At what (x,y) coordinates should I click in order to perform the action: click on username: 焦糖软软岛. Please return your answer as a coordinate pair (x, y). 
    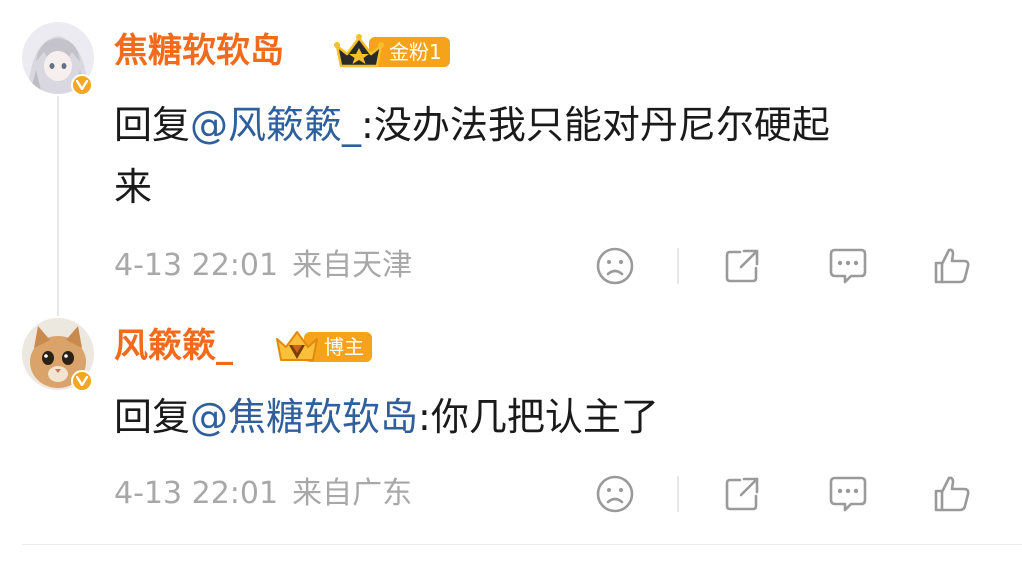
    Looking at the image, I should click on (199, 51).